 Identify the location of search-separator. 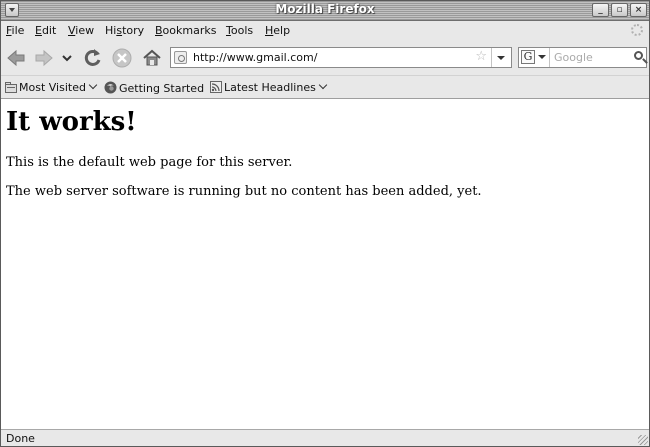
(549, 57).